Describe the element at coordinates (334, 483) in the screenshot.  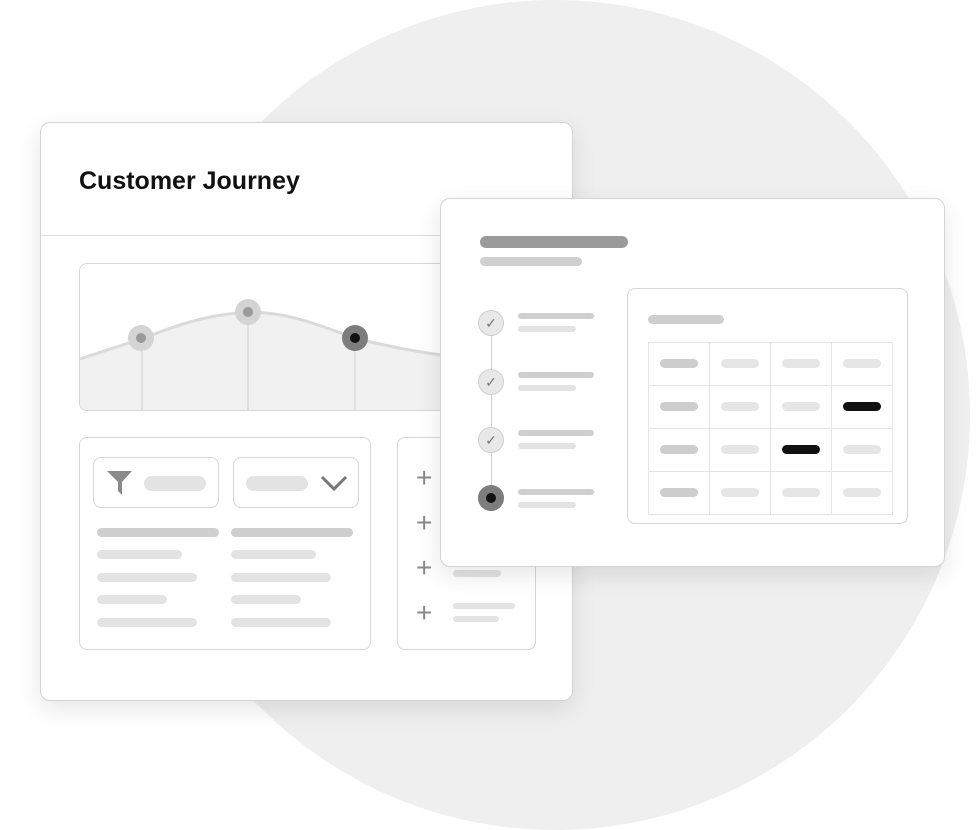
I see `chevron-down-icon` at that location.